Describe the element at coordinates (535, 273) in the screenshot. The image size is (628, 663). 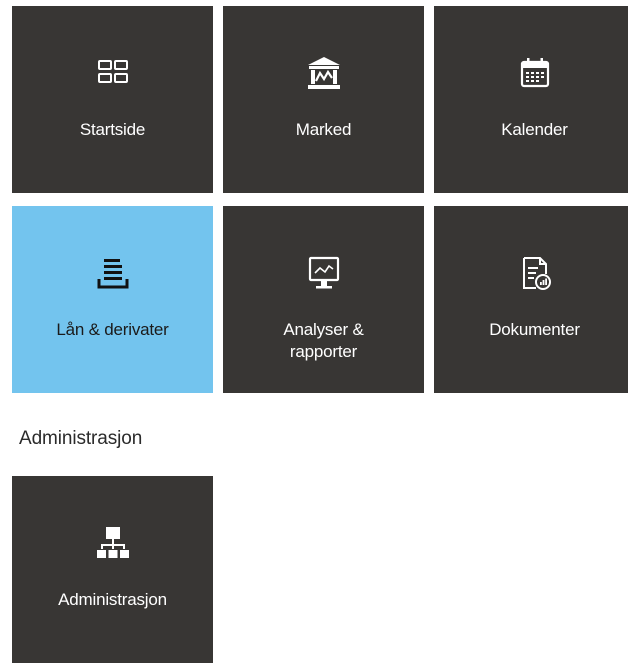
I see `document-report-icon` at that location.